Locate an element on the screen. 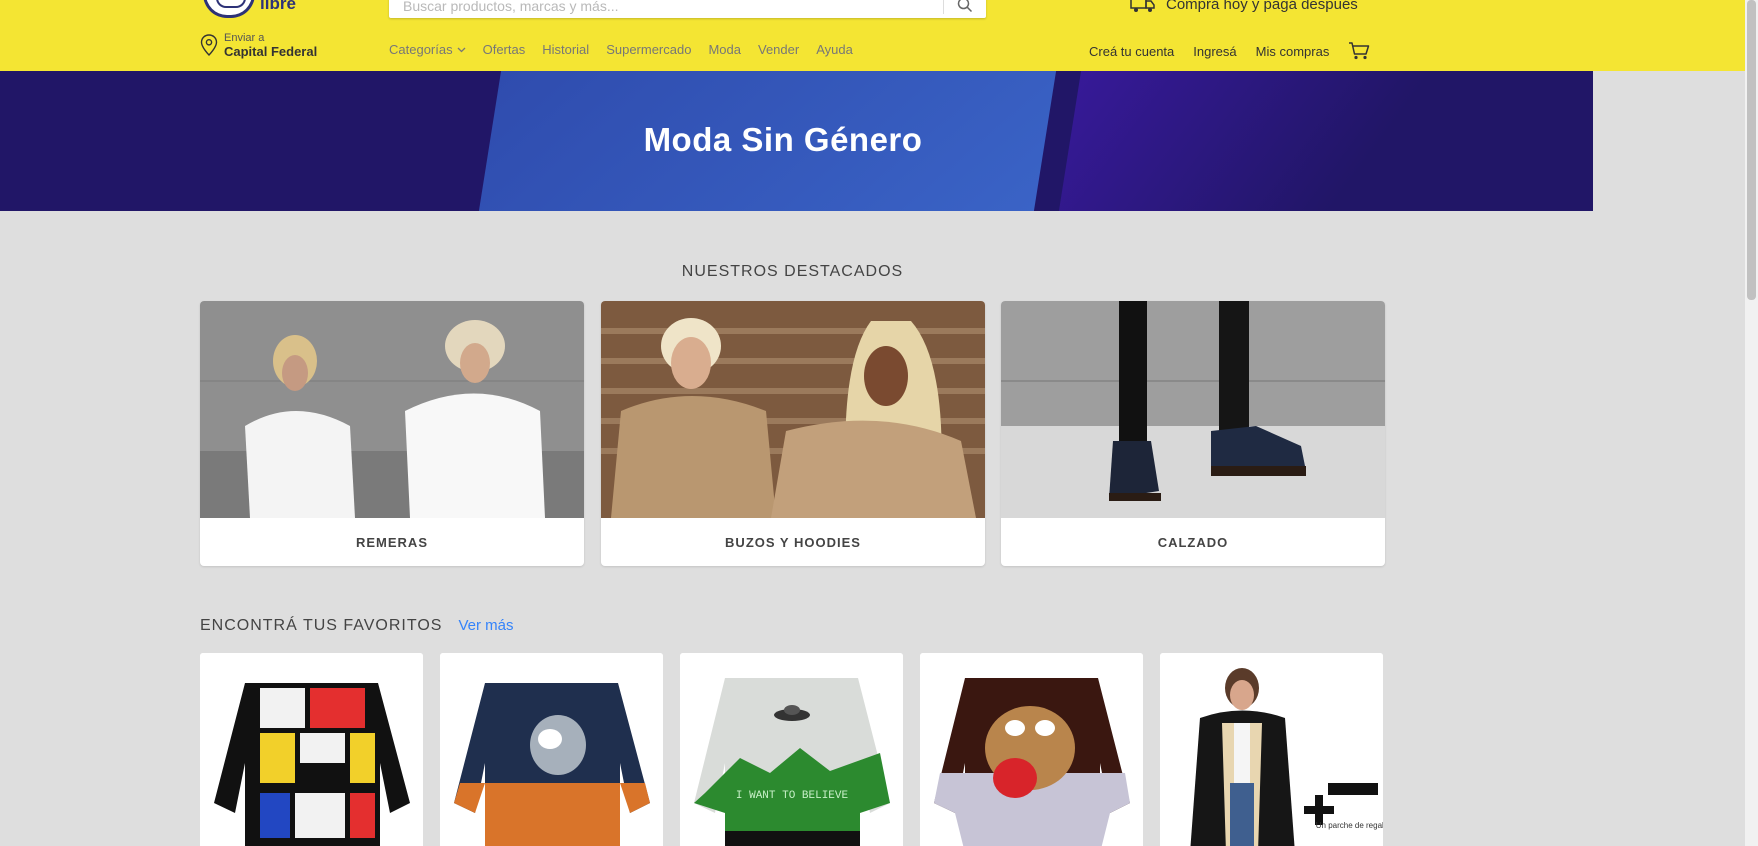  hero-title: Moda Sin Género is located at coordinates (783, 139).